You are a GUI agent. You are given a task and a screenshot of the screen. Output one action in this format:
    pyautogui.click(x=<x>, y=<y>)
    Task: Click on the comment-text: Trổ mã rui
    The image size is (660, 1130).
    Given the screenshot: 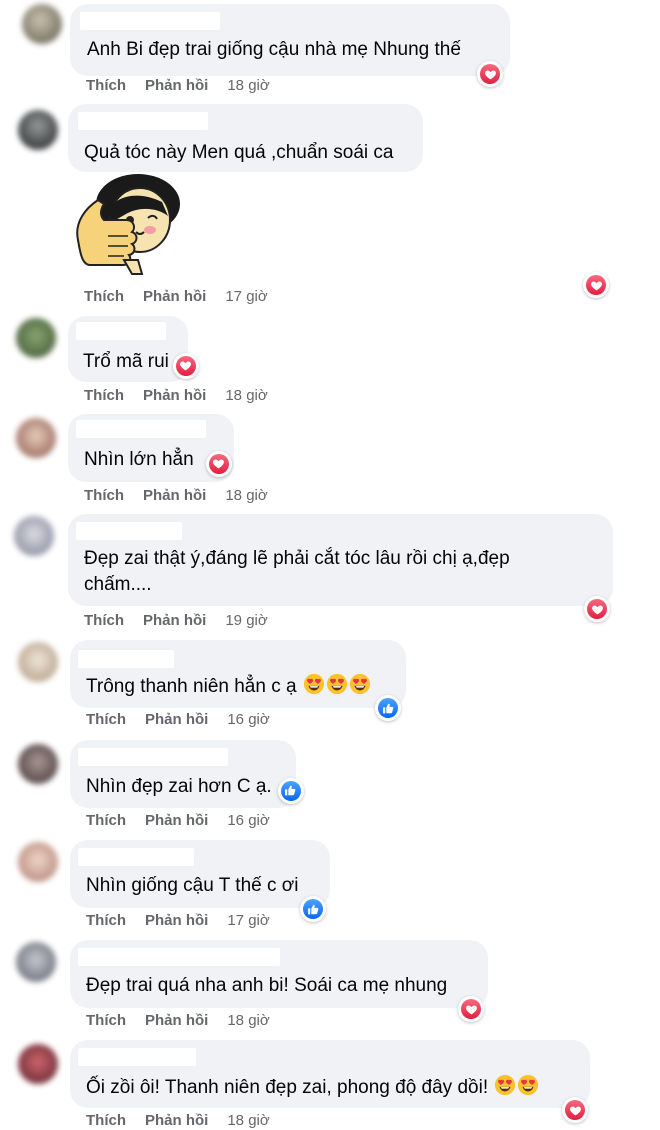 What is the action you would take?
    pyautogui.click(x=141, y=364)
    